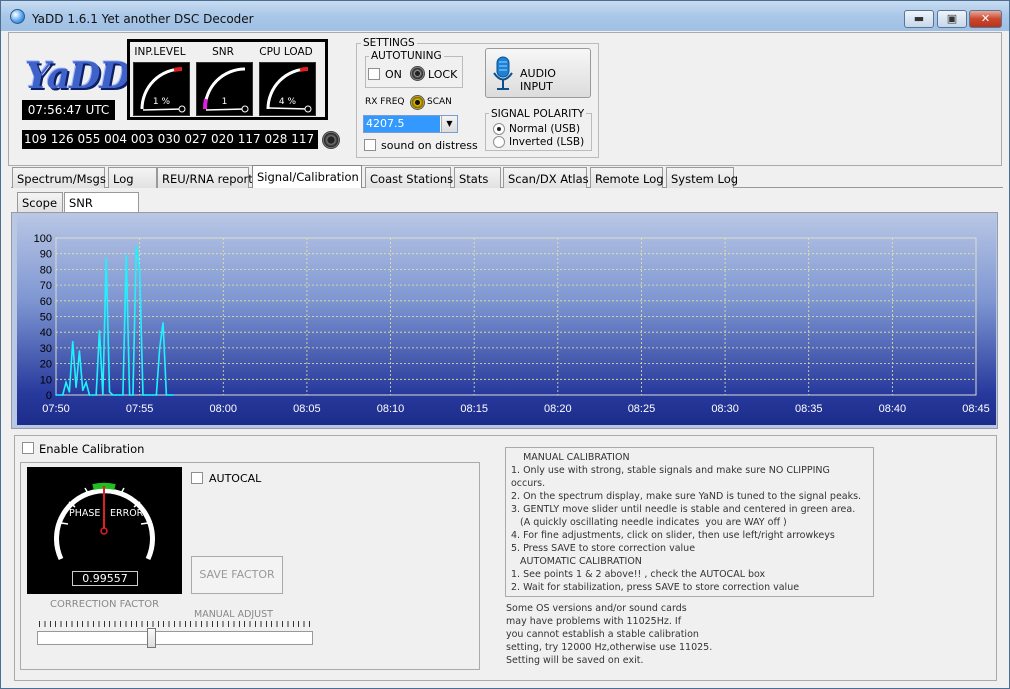  I want to click on scan-label: SCAN, so click(439, 102).